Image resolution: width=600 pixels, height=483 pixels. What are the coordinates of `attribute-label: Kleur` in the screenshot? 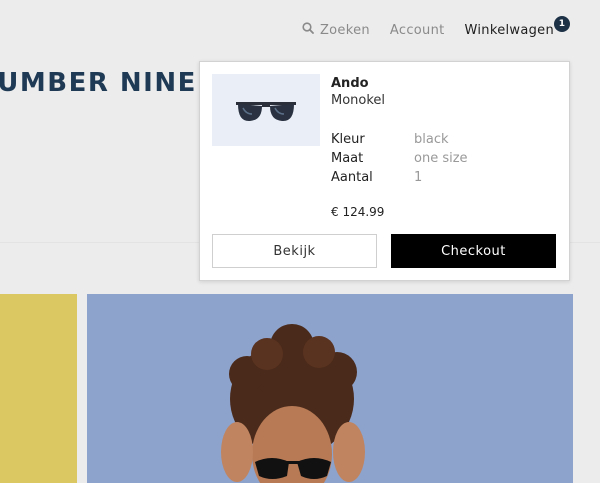 It's located at (348, 139).